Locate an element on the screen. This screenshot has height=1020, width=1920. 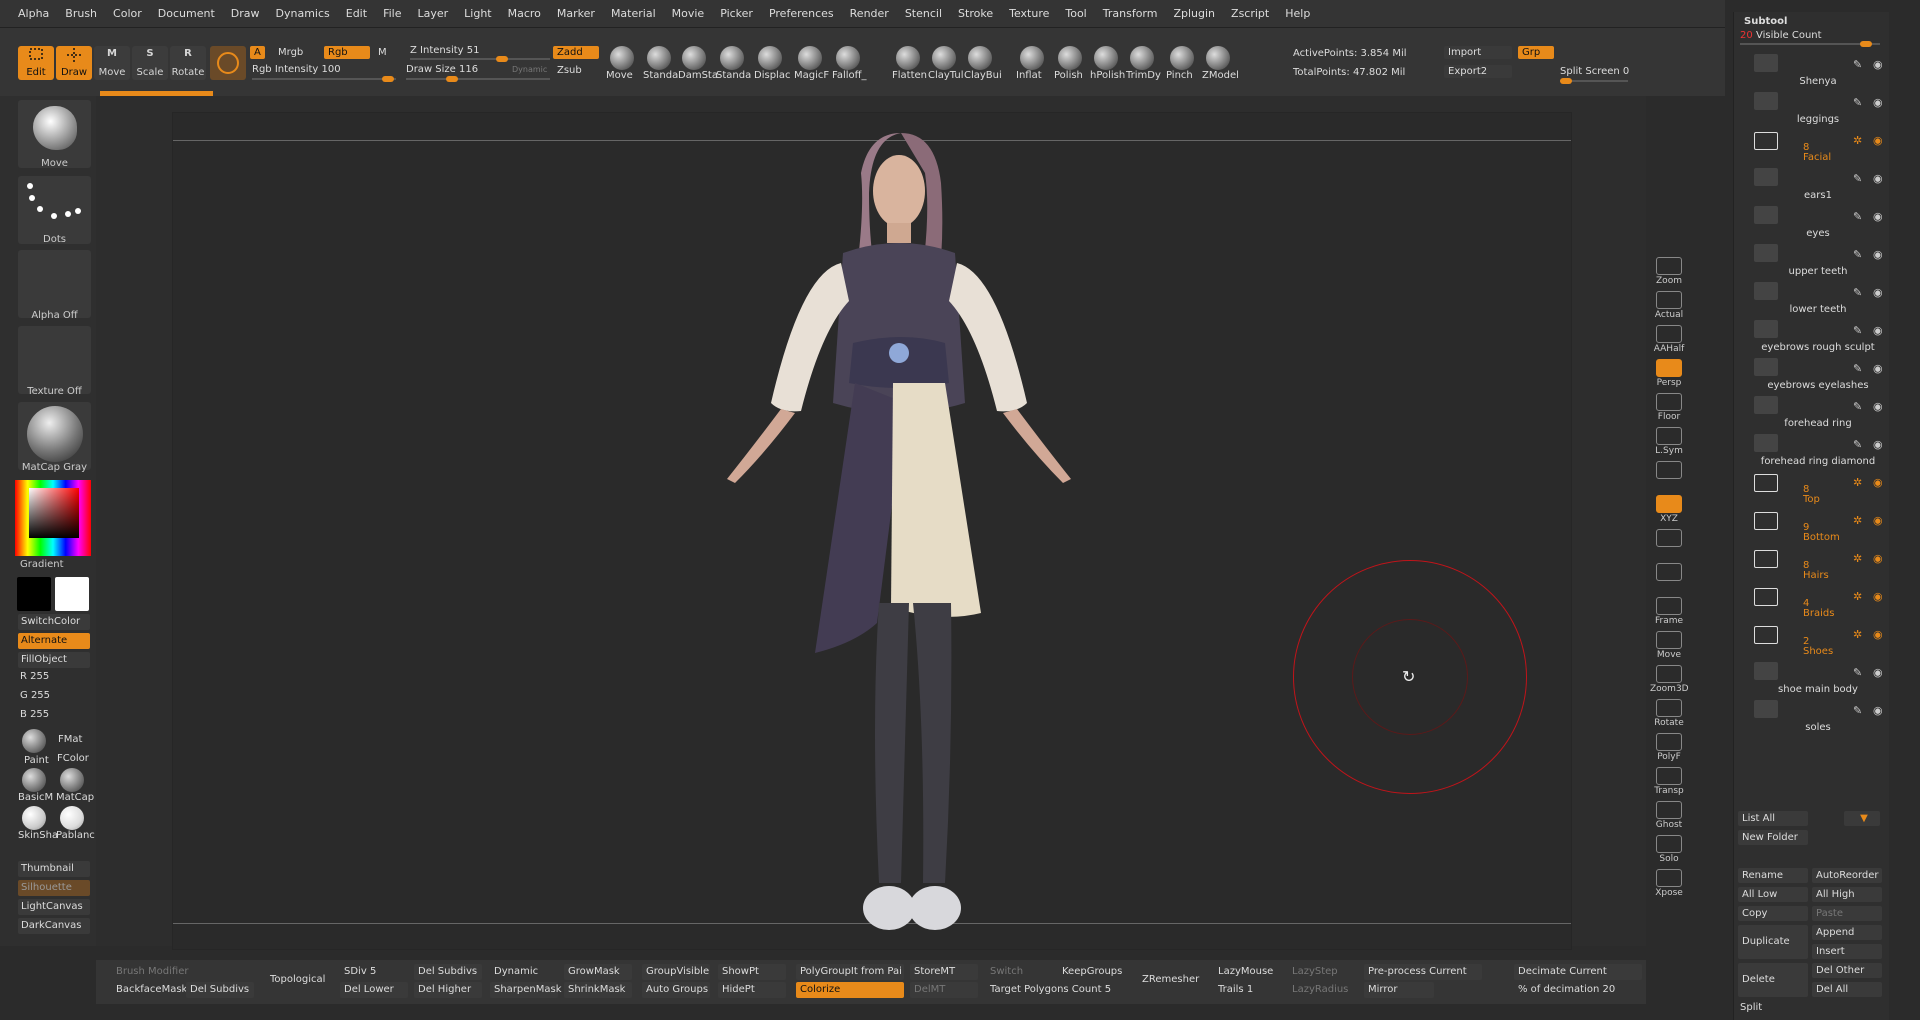
view-persp-button: Persp is located at coordinates (1669, 374).